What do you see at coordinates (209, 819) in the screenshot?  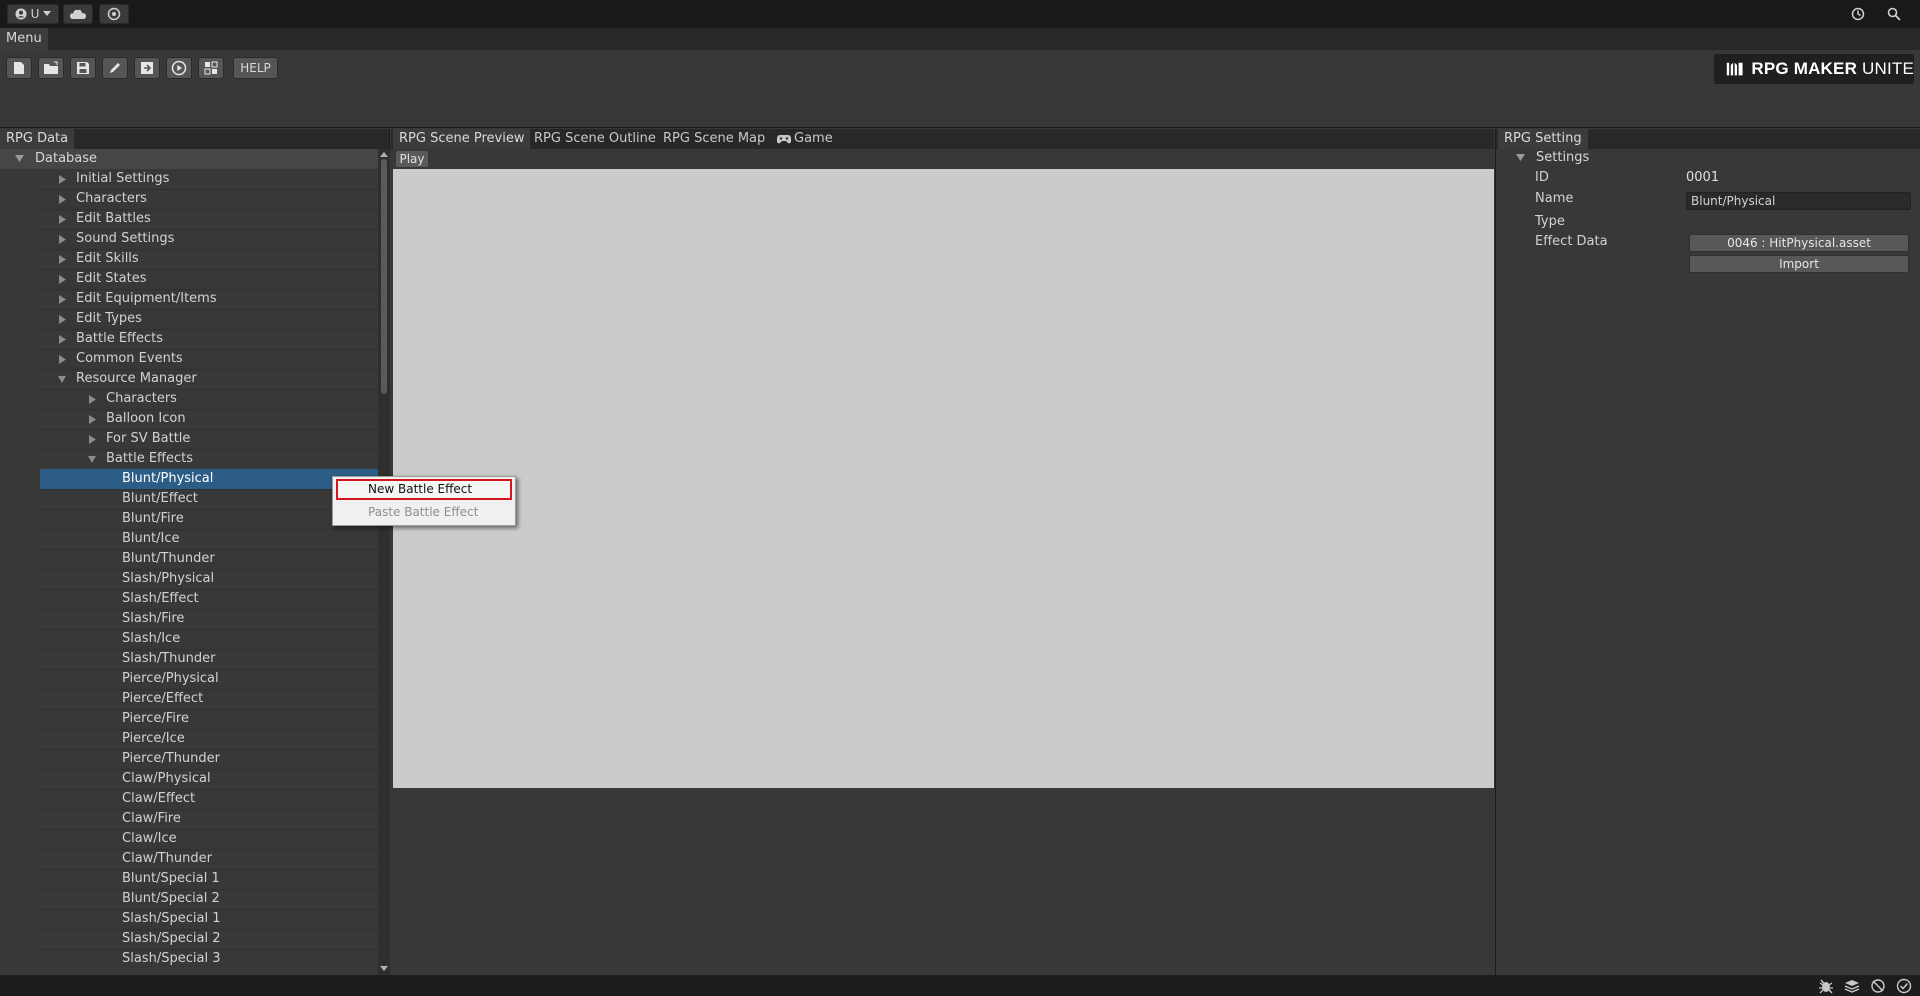 I see `tree-leaf-item: Claw/Fire` at bounding box center [209, 819].